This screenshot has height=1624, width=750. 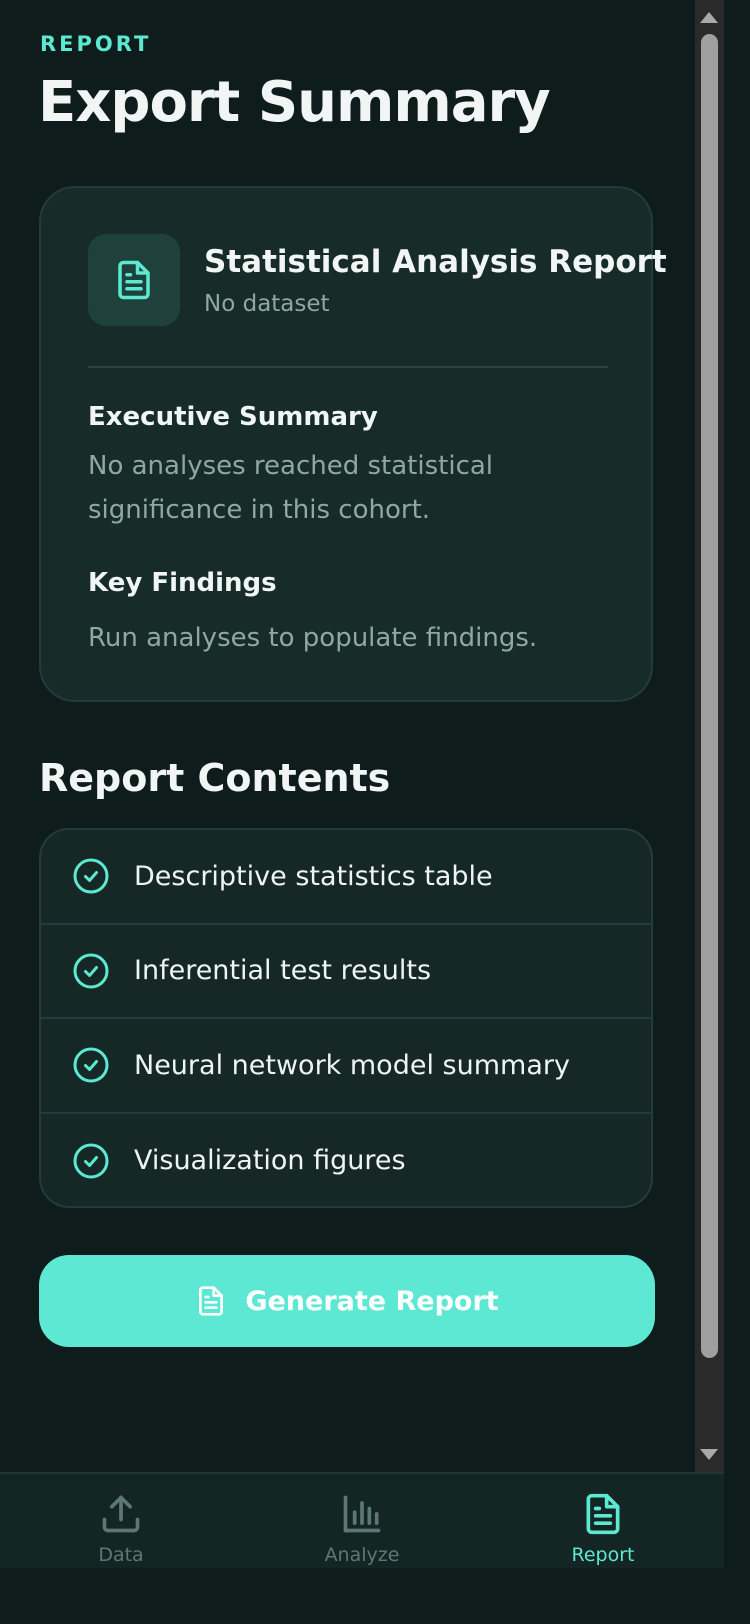 I want to click on executive-summary-heading: Executive Summary, so click(x=233, y=417).